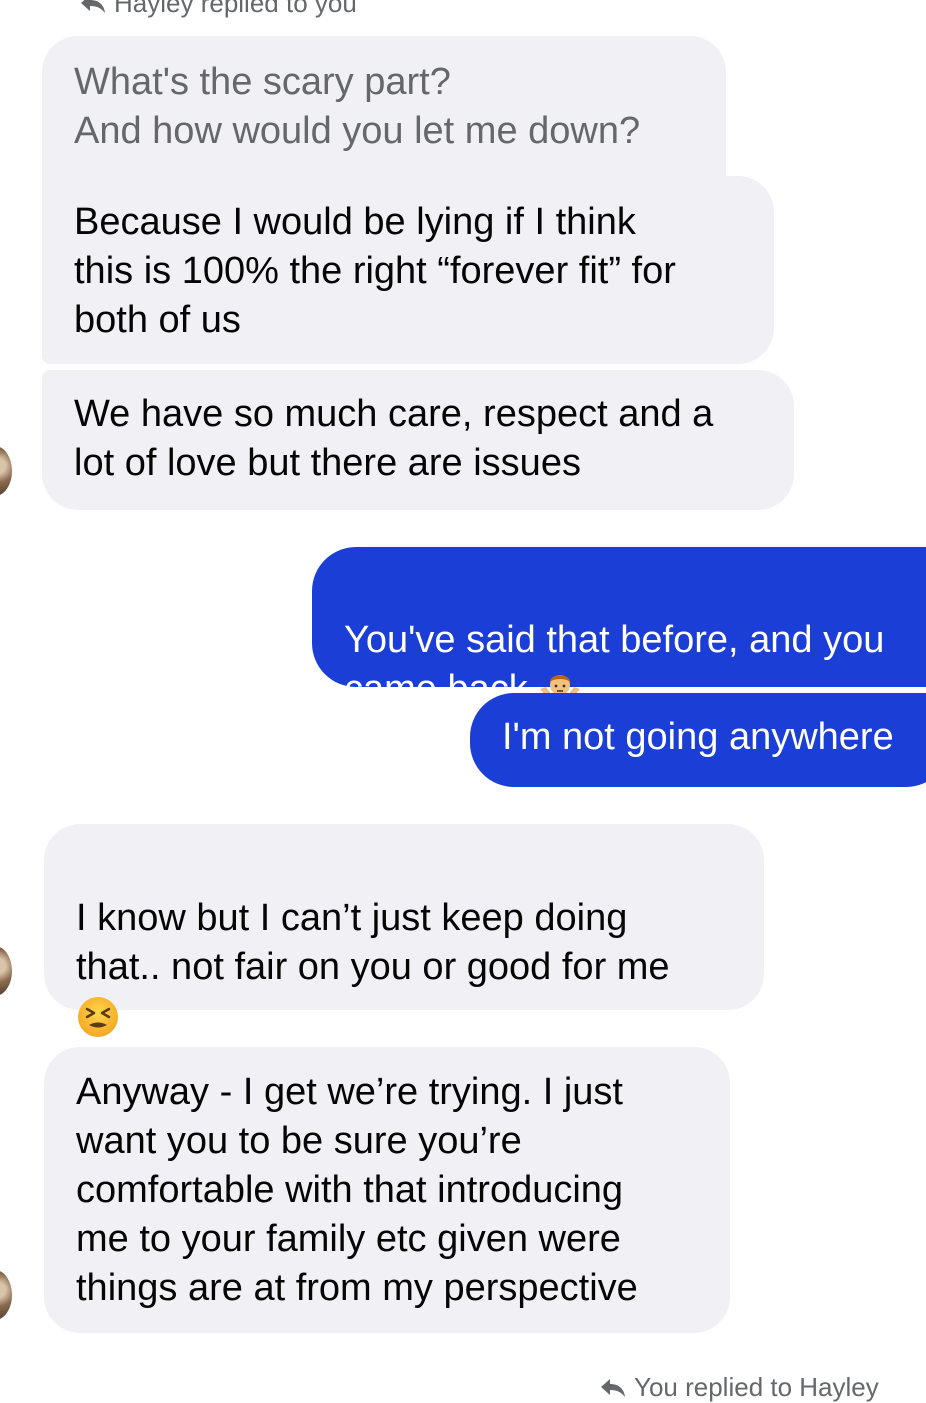  What do you see at coordinates (756, 1387) in the screenshot?
I see `reply-hint-text: You replied to Hayley` at bounding box center [756, 1387].